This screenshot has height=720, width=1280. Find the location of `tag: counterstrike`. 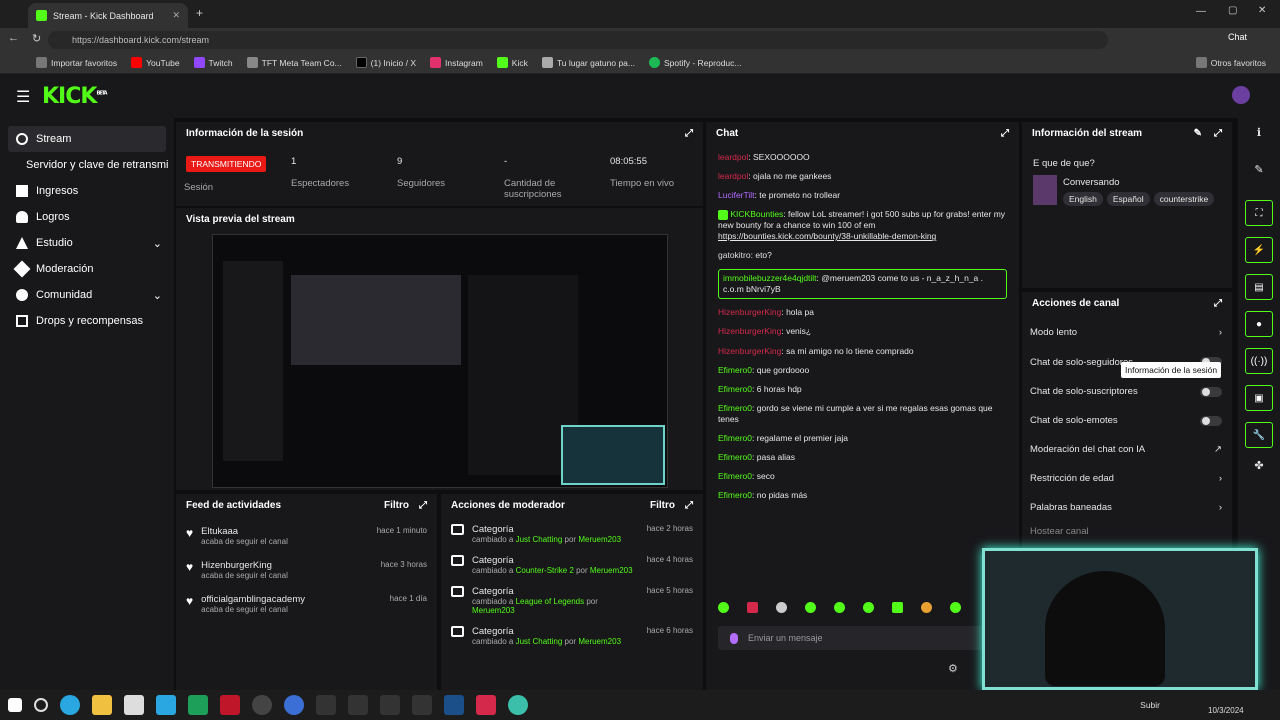

tag: counterstrike is located at coordinates (1184, 199).